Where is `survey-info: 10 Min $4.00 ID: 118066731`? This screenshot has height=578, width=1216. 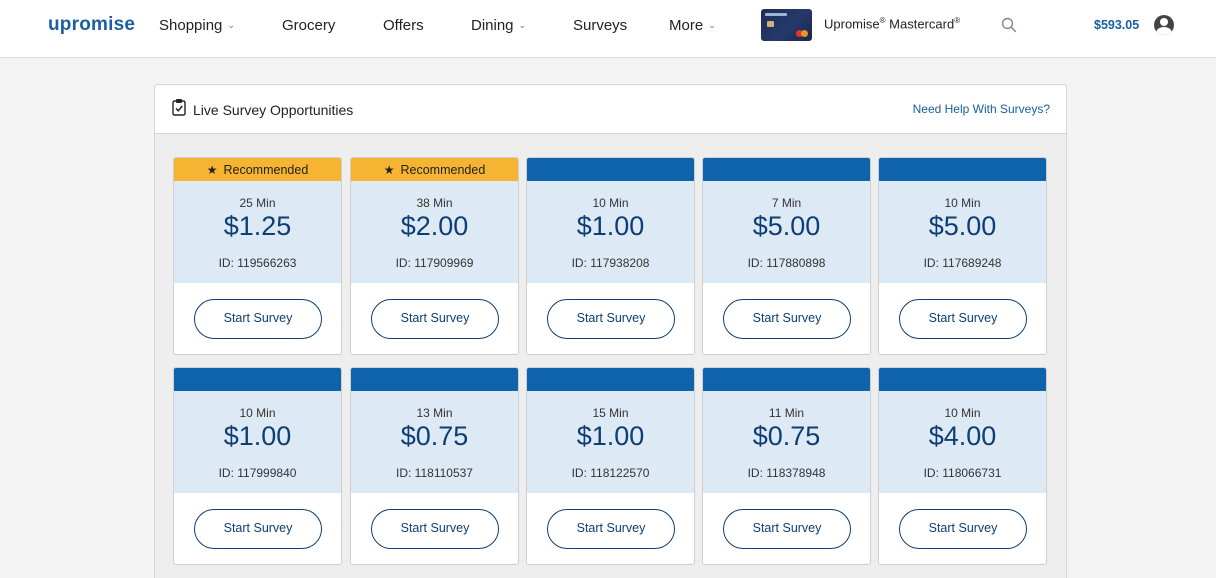
survey-info: 10 Min $4.00 ID: 118066731 is located at coordinates (962, 442).